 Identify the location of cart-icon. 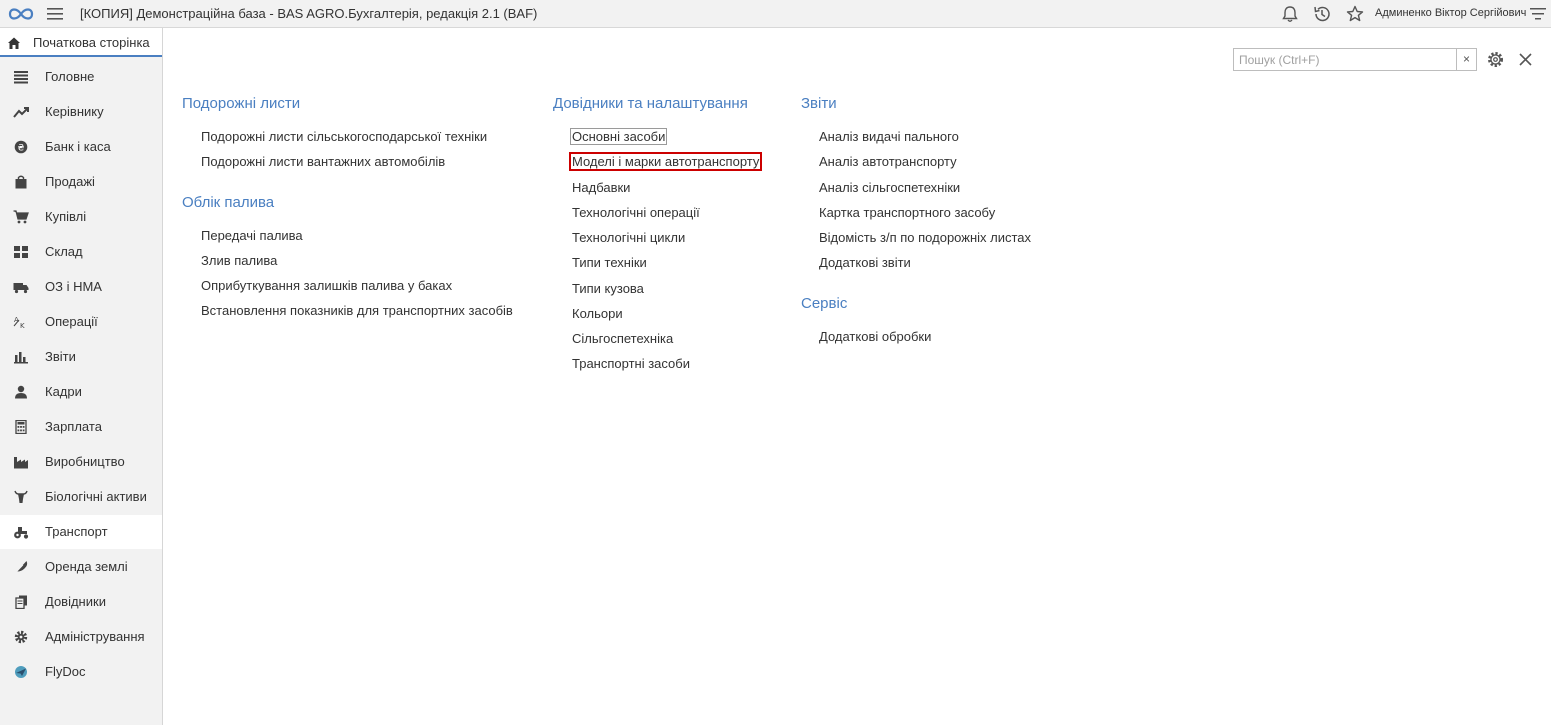
(21, 217).